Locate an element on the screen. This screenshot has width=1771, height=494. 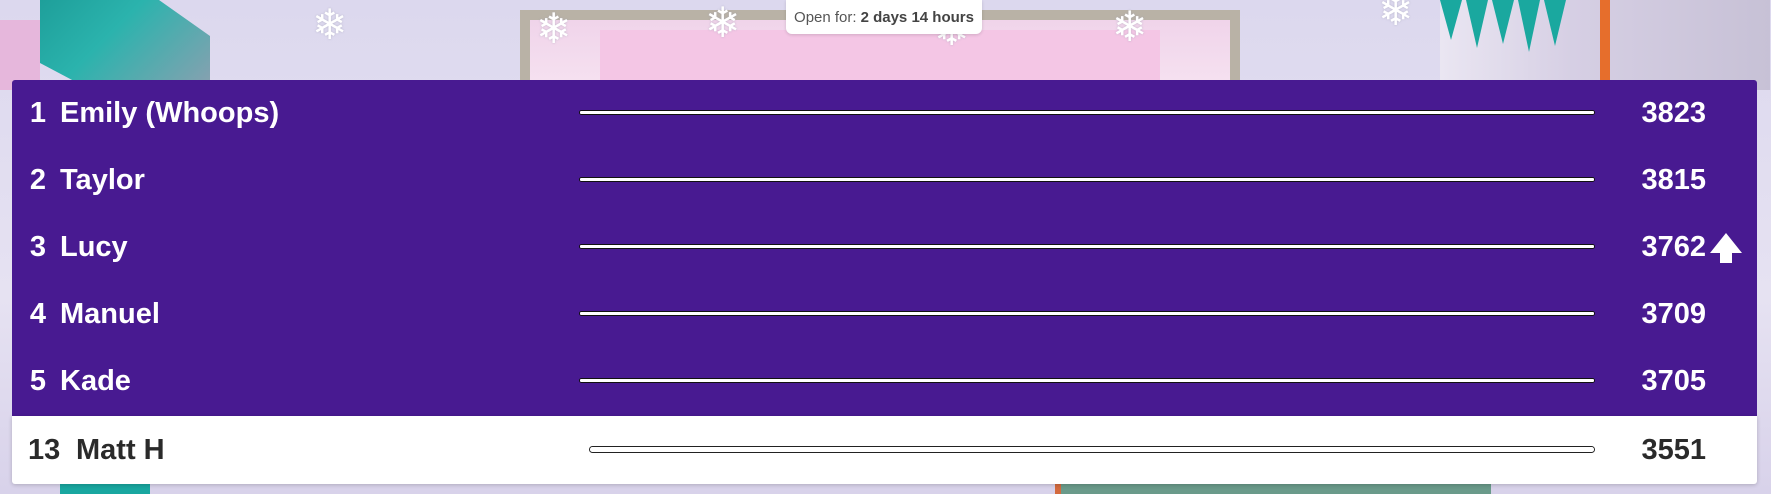
row-score: 3709 is located at coordinates (1673, 314).